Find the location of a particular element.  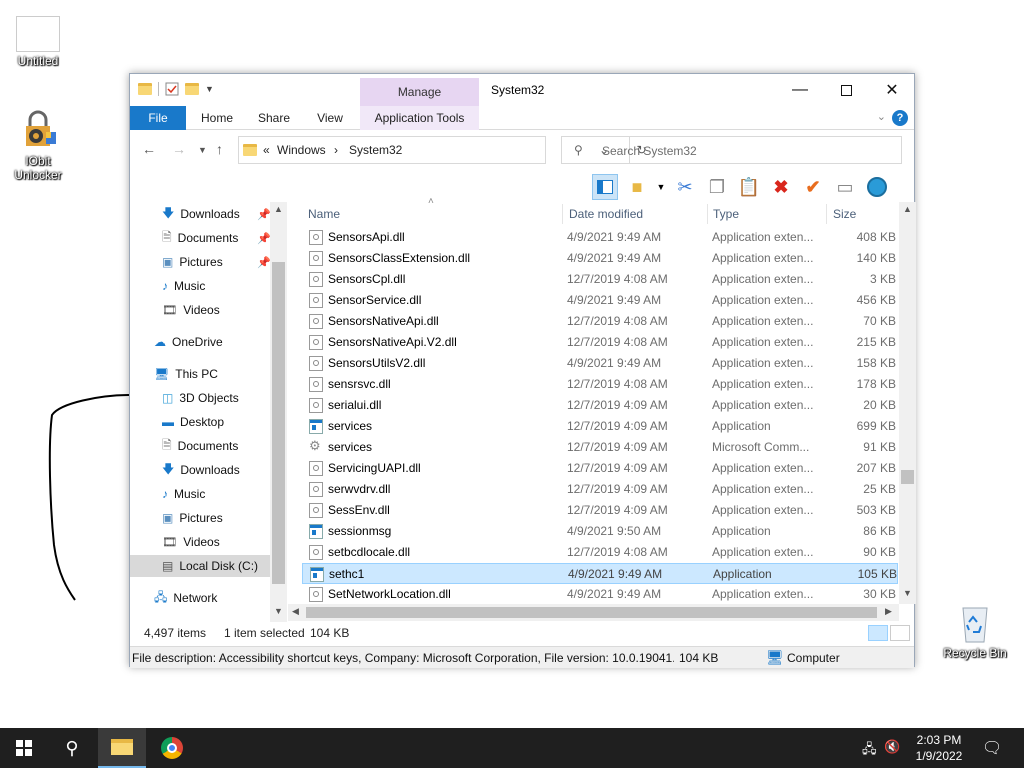

globe-icon is located at coordinates (877, 187).